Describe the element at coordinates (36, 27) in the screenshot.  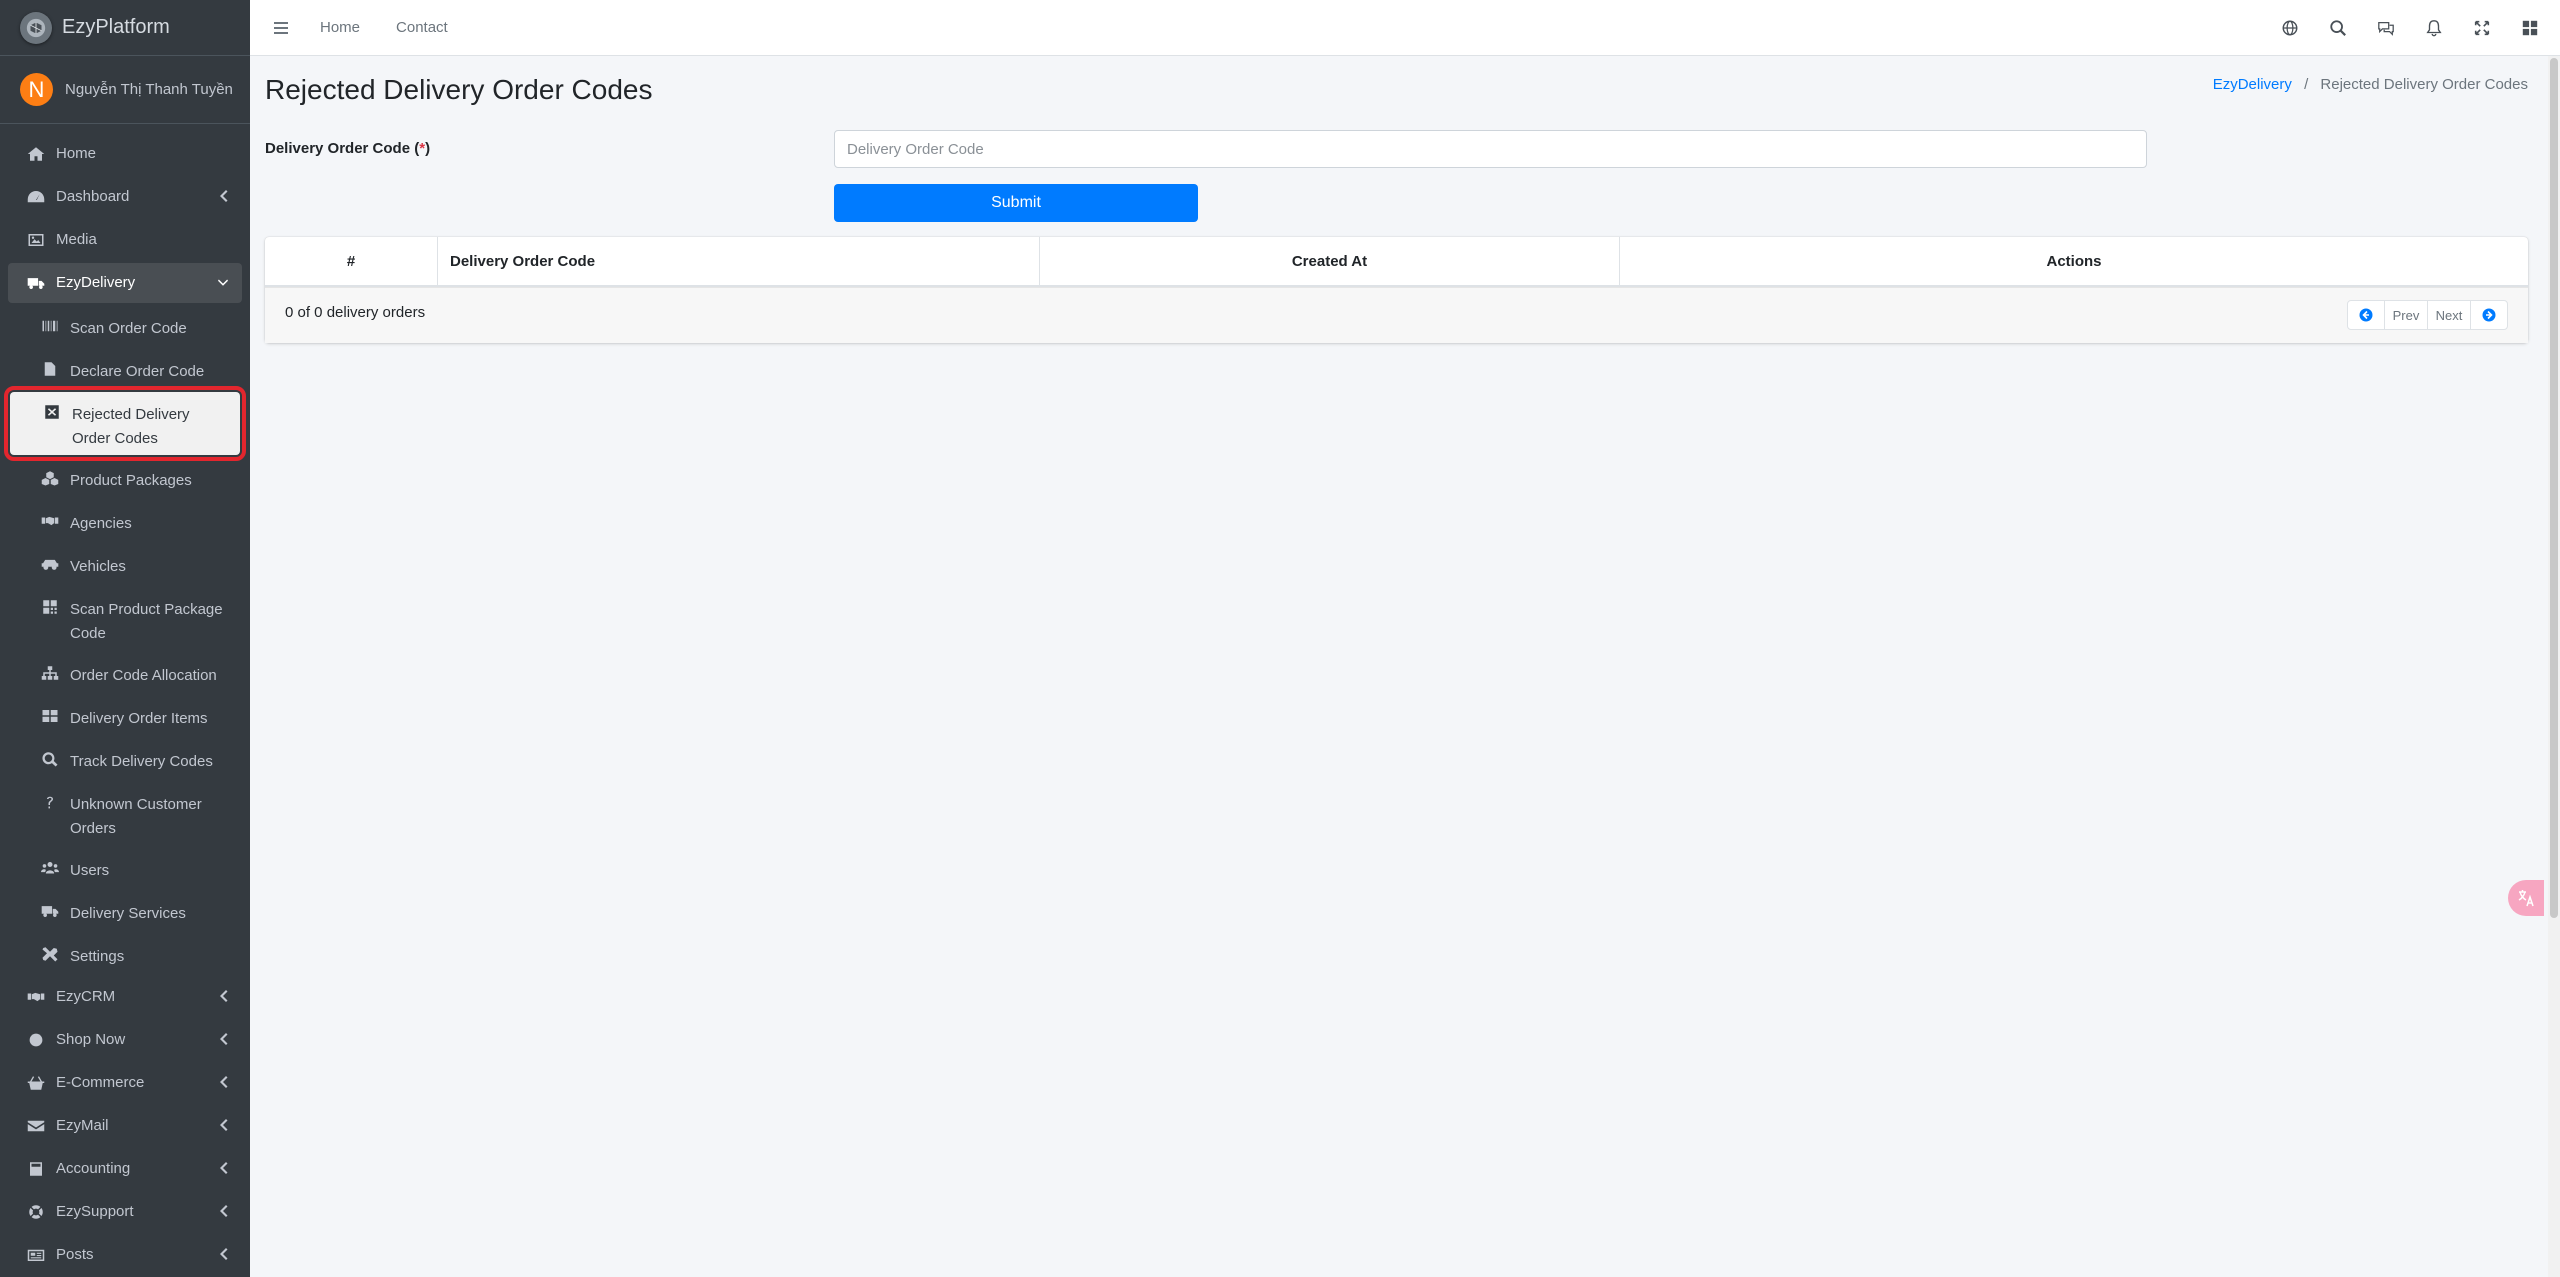
I see `brand-logo-icon` at that location.